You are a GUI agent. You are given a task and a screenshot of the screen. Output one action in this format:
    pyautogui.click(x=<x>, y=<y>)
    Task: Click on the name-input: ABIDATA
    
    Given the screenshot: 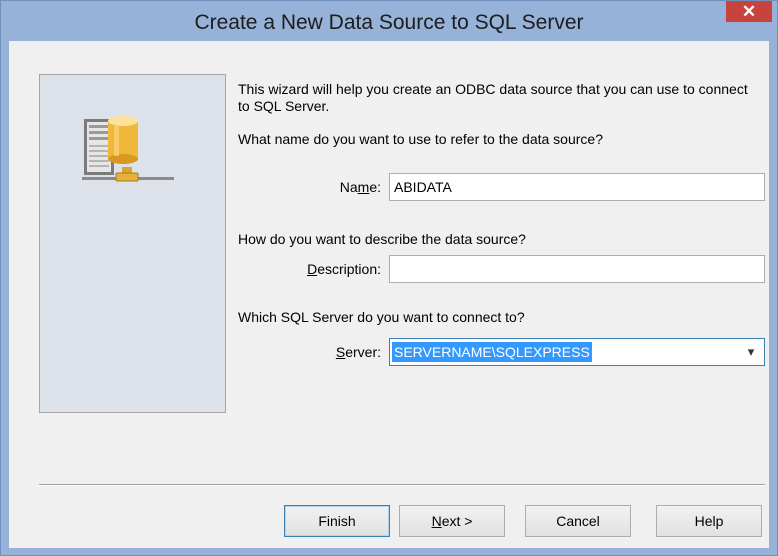 What is the action you would take?
    pyautogui.click(x=577, y=187)
    